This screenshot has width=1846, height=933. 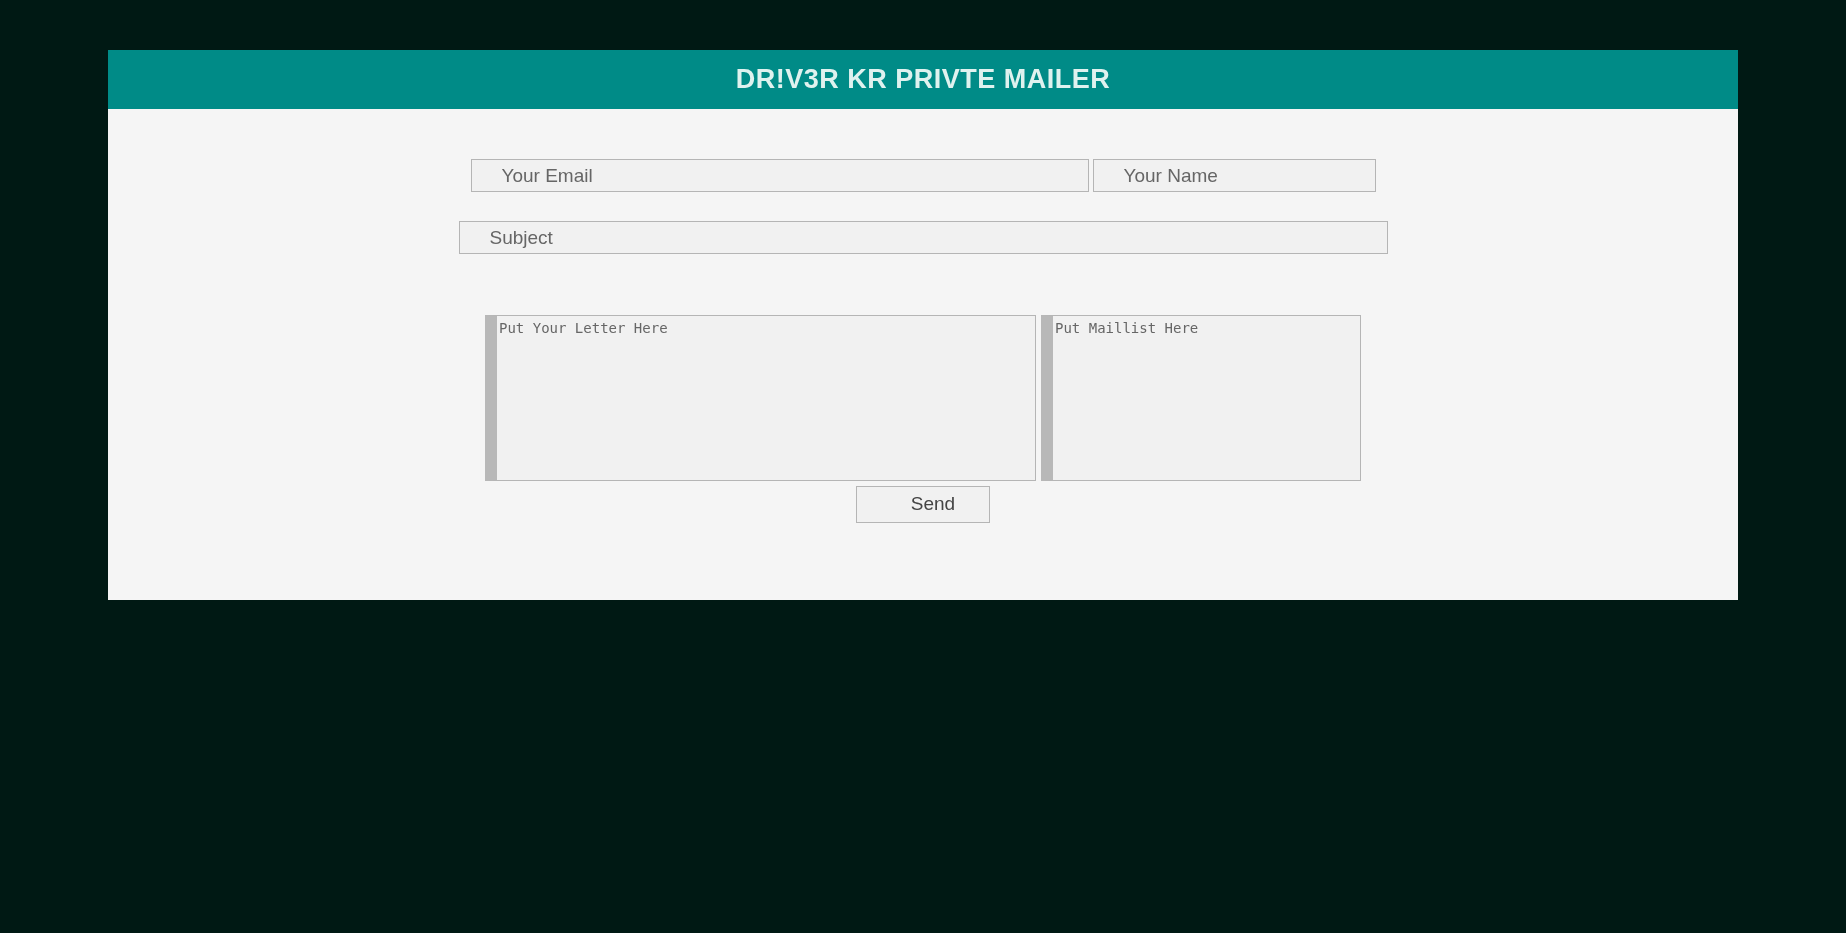 What do you see at coordinates (1201, 398) in the screenshot?
I see `maillist-field: Put Maillist Here` at bounding box center [1201, 398].